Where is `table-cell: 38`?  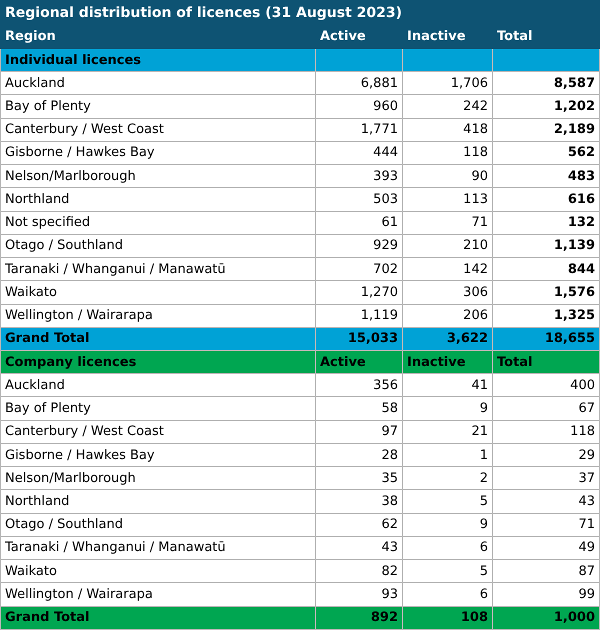 table-cell: 38 is located at coordinates (359, 502).